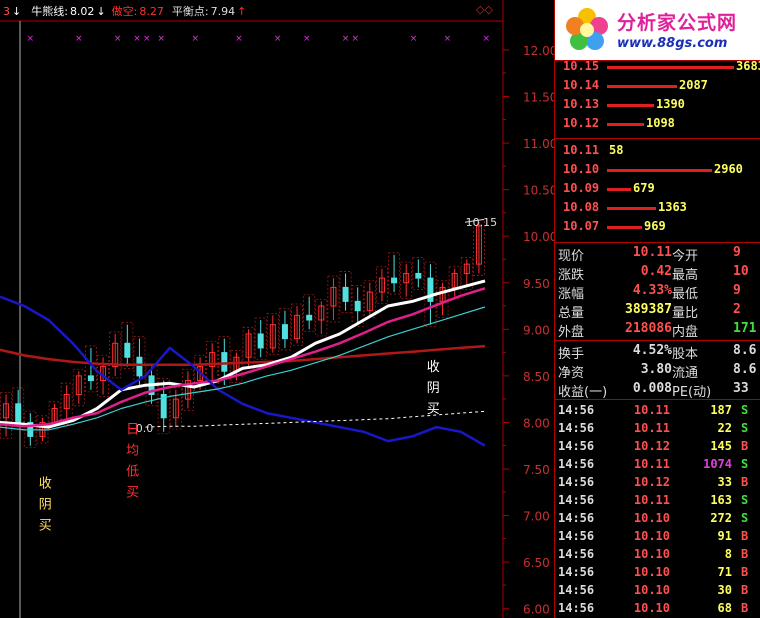 The height and width of the screenshot is (618, 760). I want to click on book-price: 10.15, so click(581, 66).